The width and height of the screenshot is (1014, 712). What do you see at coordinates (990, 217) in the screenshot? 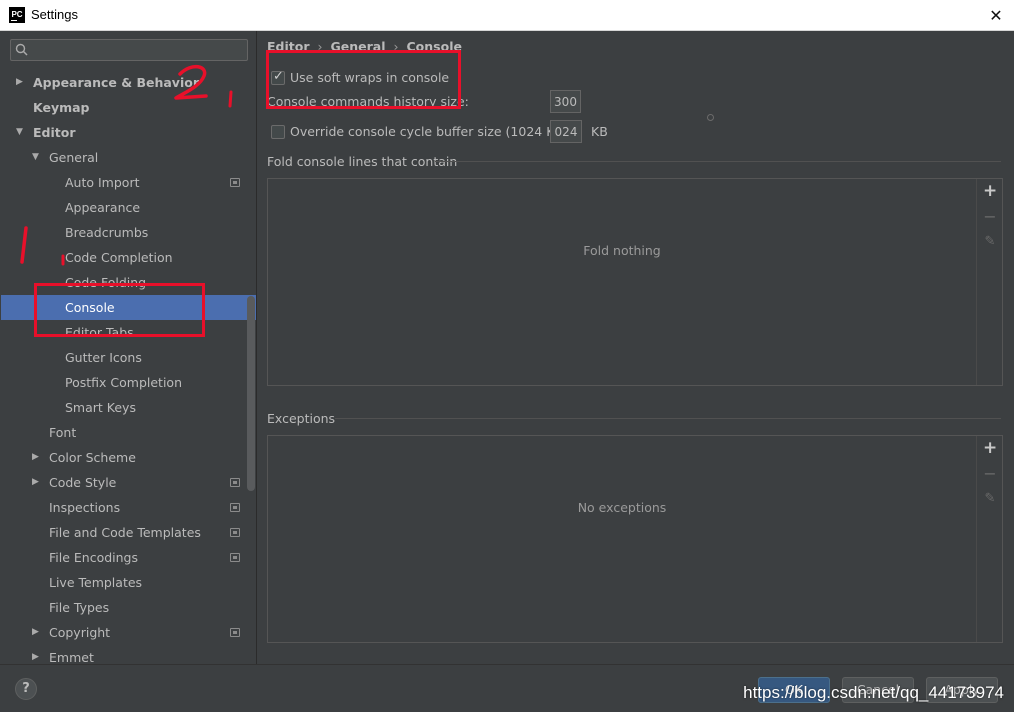
I see `fold-remove-icon: −` at bounding box center [990, 217].